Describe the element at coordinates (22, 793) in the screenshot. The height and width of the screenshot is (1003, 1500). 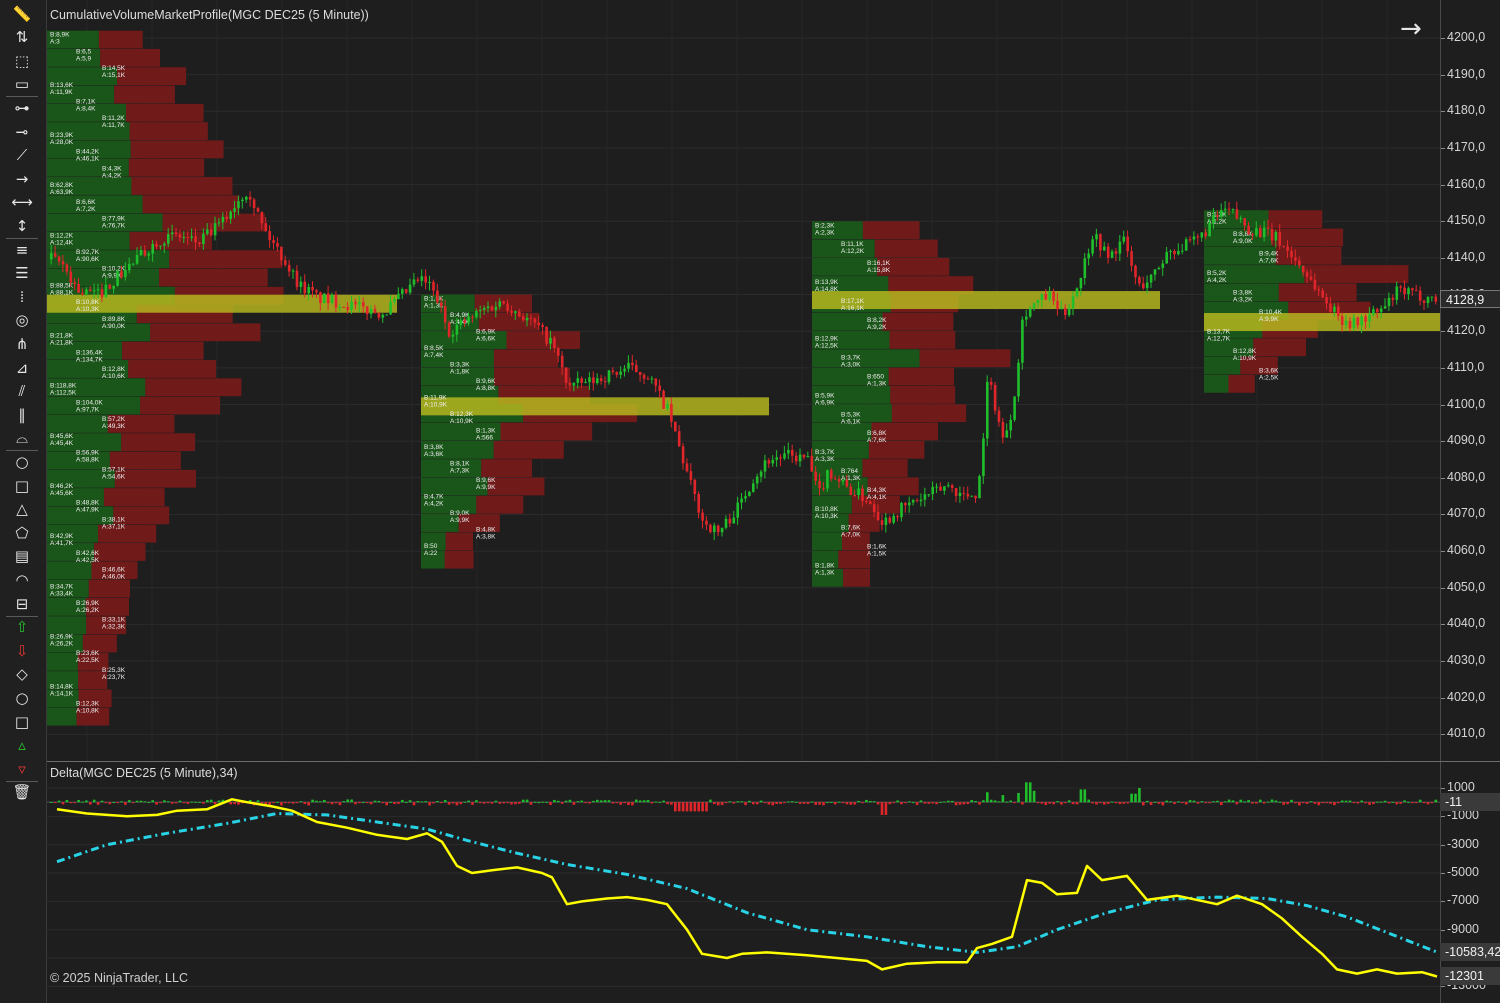
I see `trash-icon: 🗑` at that location.